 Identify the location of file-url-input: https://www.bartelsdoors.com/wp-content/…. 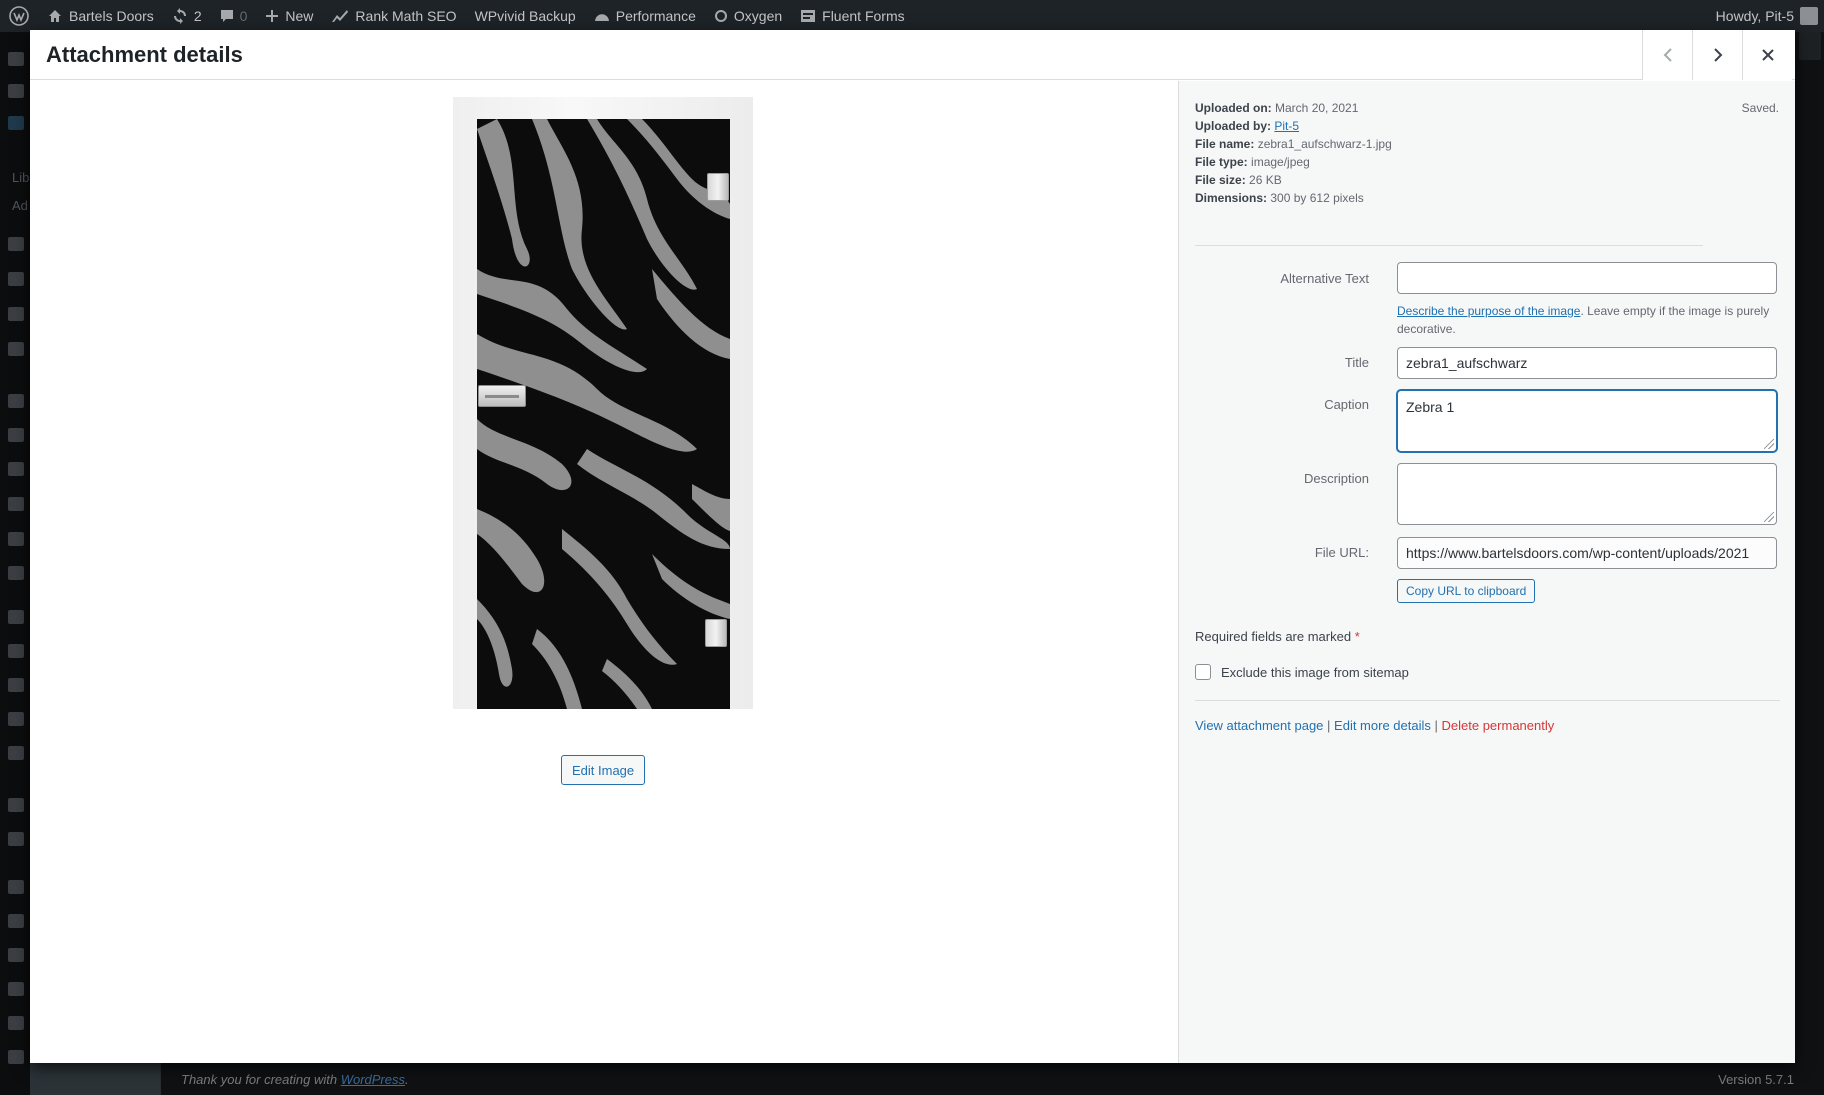
(1587, 553).